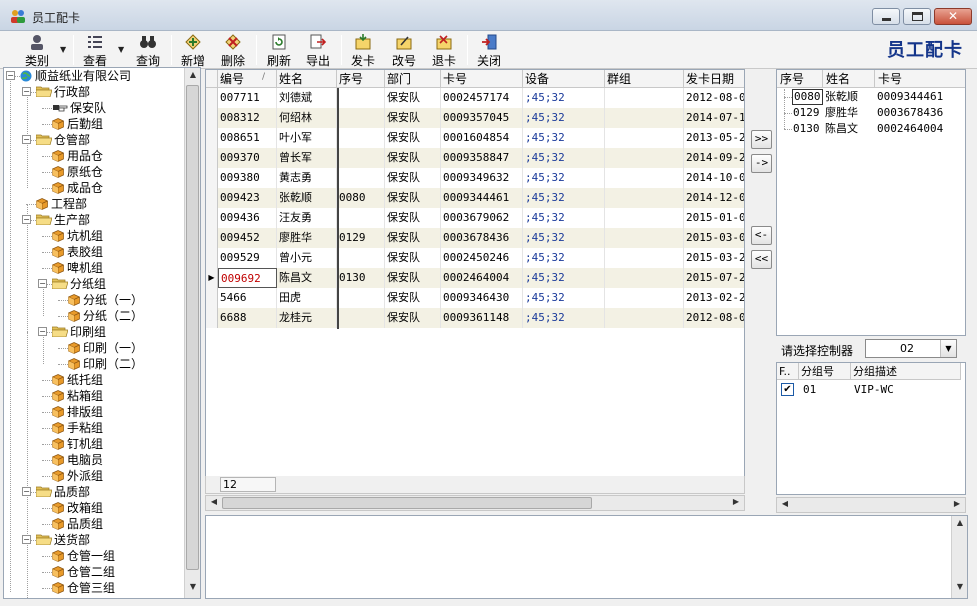 This screenshot has width=977, height=606. Describe the element at coordinates (77, 268) in the screenshot. I see `tree-node: 啤机组` at that location.